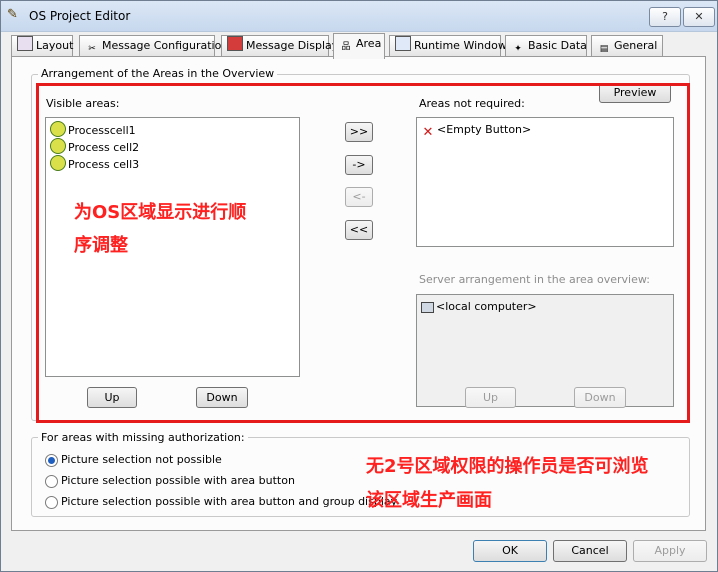 This screenshot has width=718, height=572. What do you see at coordinates (160, 212) in the screenshot?
I see `annotation-left-line1: 为OS区域显示进行顺` at bounding box center [160, 212].